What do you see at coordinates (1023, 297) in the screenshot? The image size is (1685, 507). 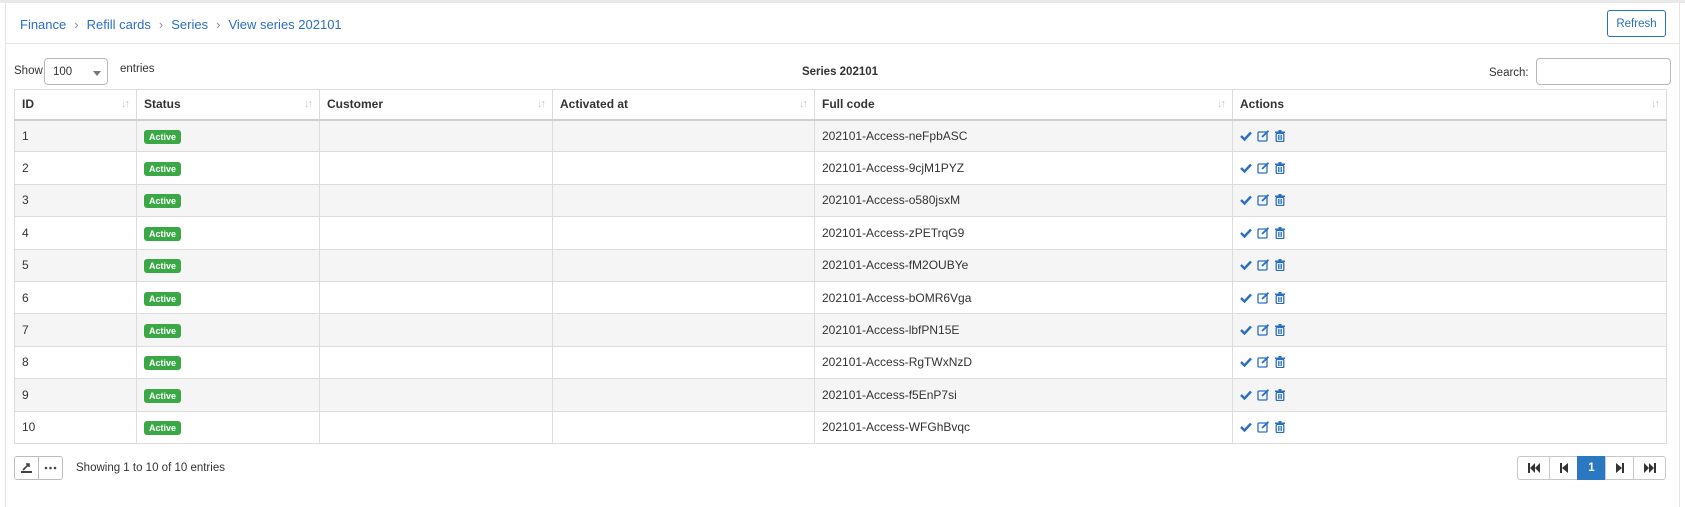 I see `cell-full-code: 202101-Access-bOMR6Vga` at bounding box center [1023, 297].